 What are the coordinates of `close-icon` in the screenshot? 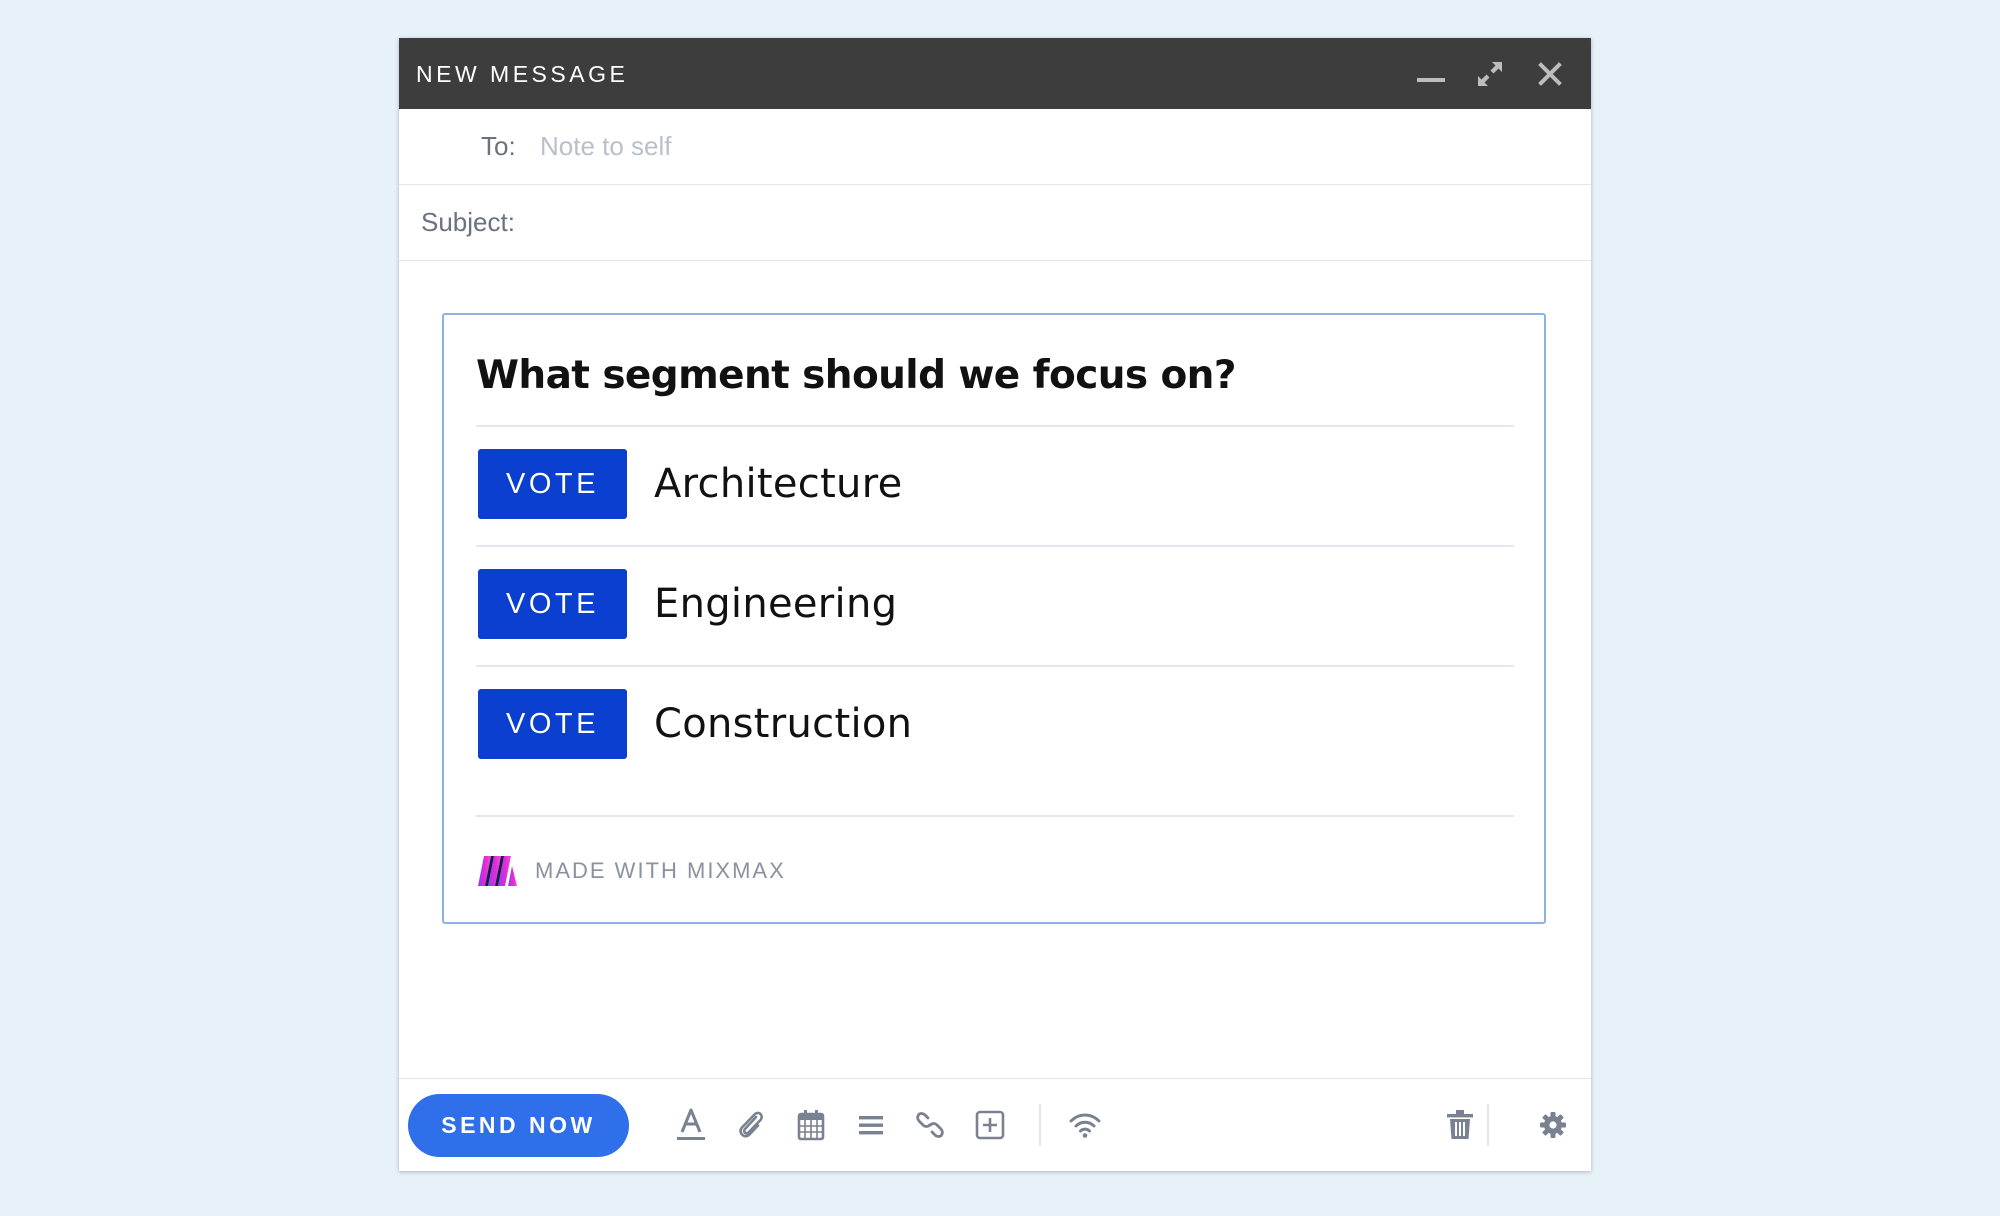 It's located at (1550, 73).